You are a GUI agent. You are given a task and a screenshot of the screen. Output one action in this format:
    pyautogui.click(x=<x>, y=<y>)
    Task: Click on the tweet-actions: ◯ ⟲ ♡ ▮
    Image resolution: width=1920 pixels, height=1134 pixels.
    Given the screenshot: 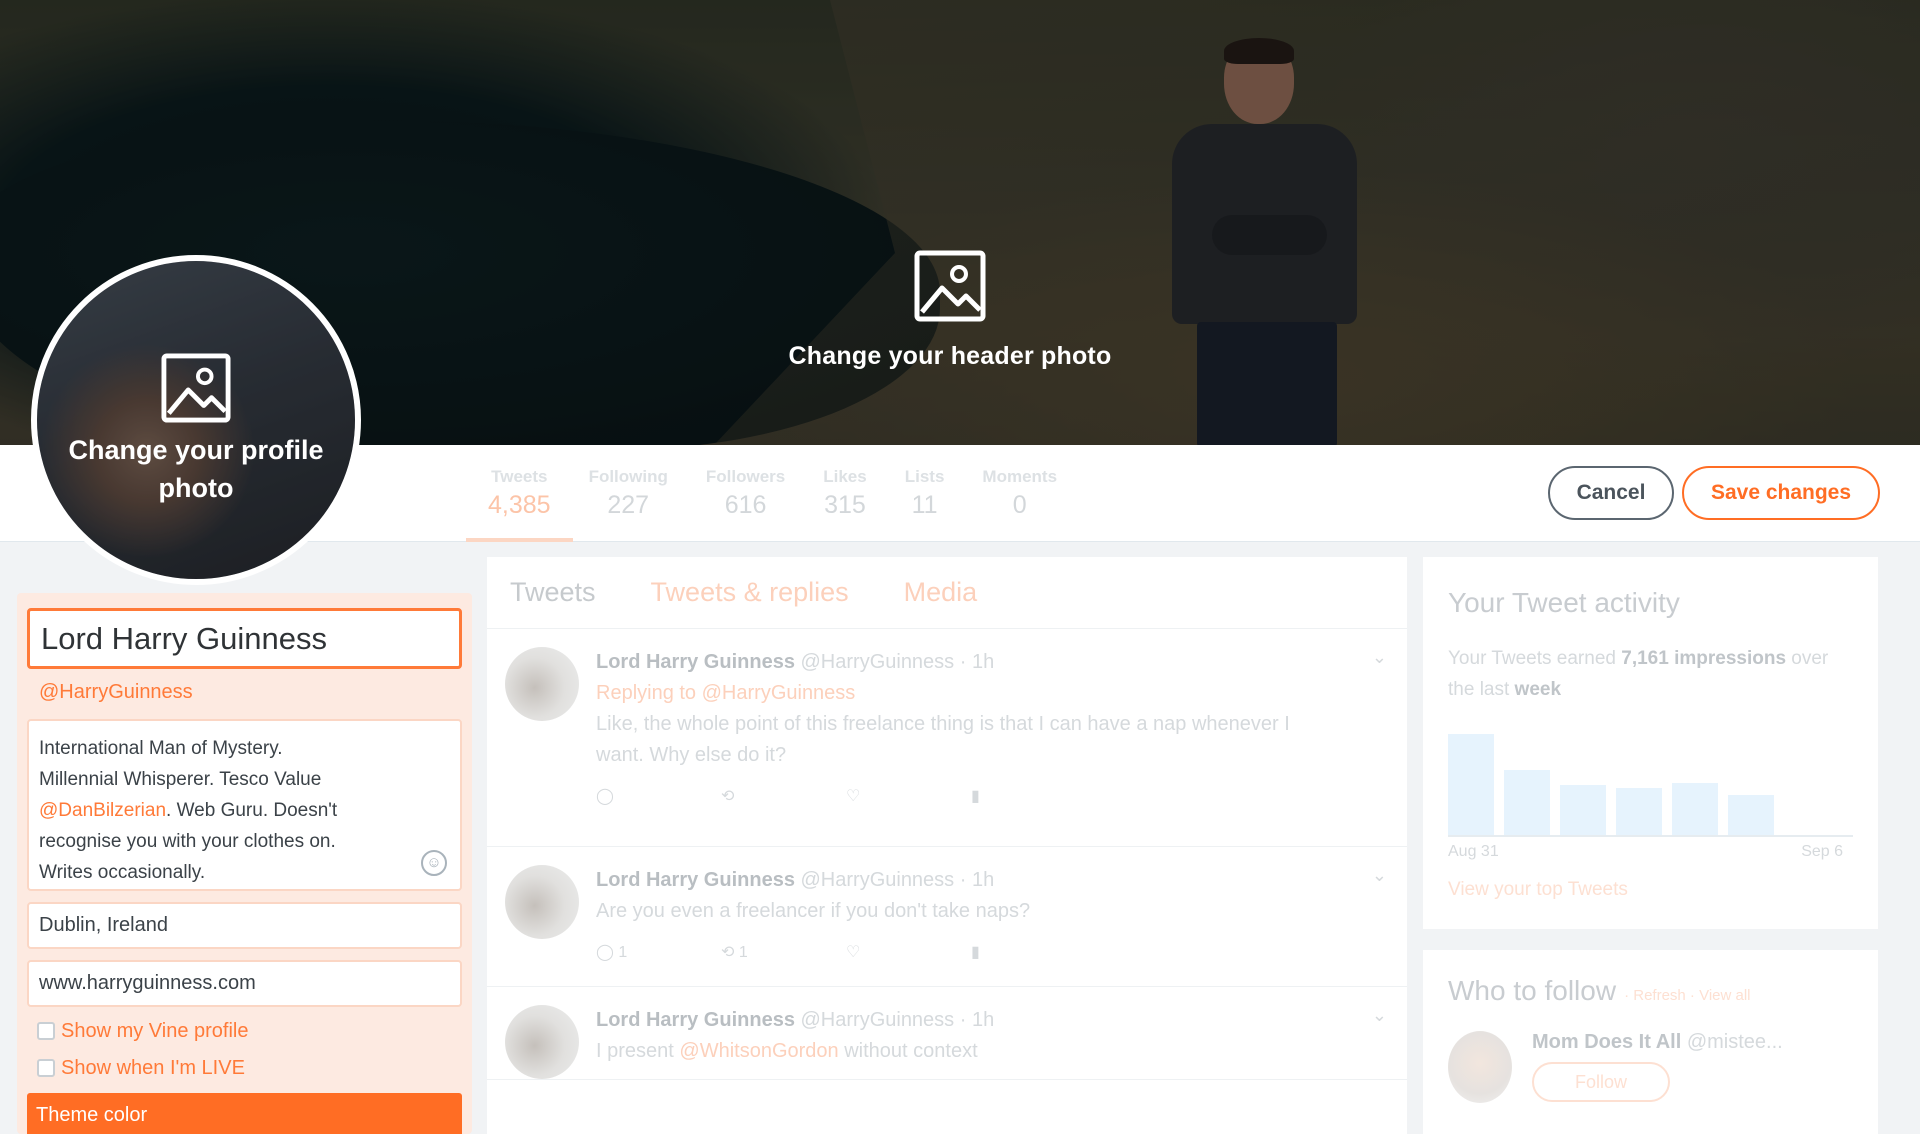 What is the action you would take?
    pyautogui.click(x=986, y=801)
    